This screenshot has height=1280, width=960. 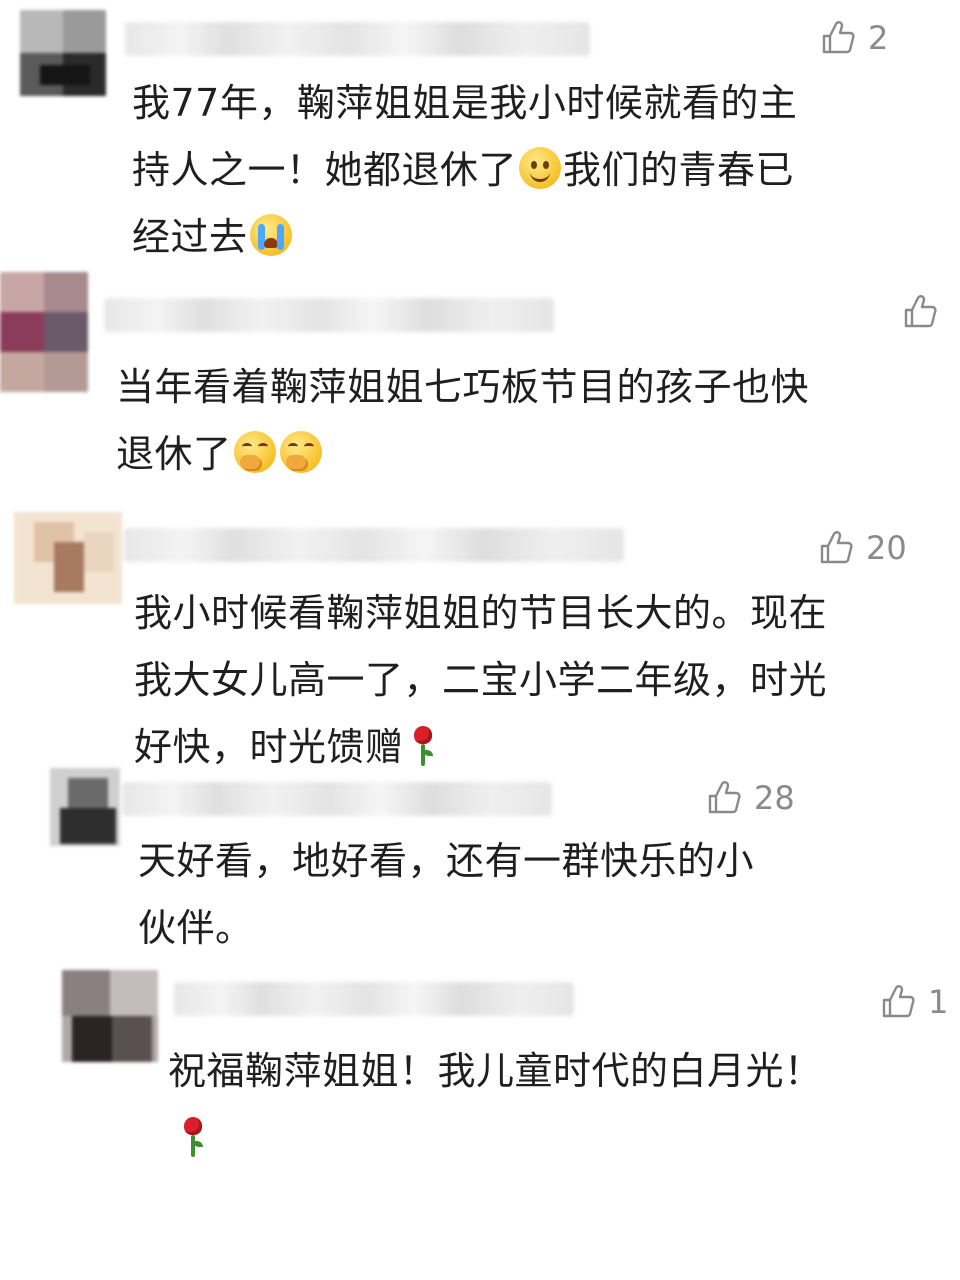 What do you see at coordinates (540, 168) in the screenshot?
I see `smile-emoji-icon` at bounding box center [540, 168].